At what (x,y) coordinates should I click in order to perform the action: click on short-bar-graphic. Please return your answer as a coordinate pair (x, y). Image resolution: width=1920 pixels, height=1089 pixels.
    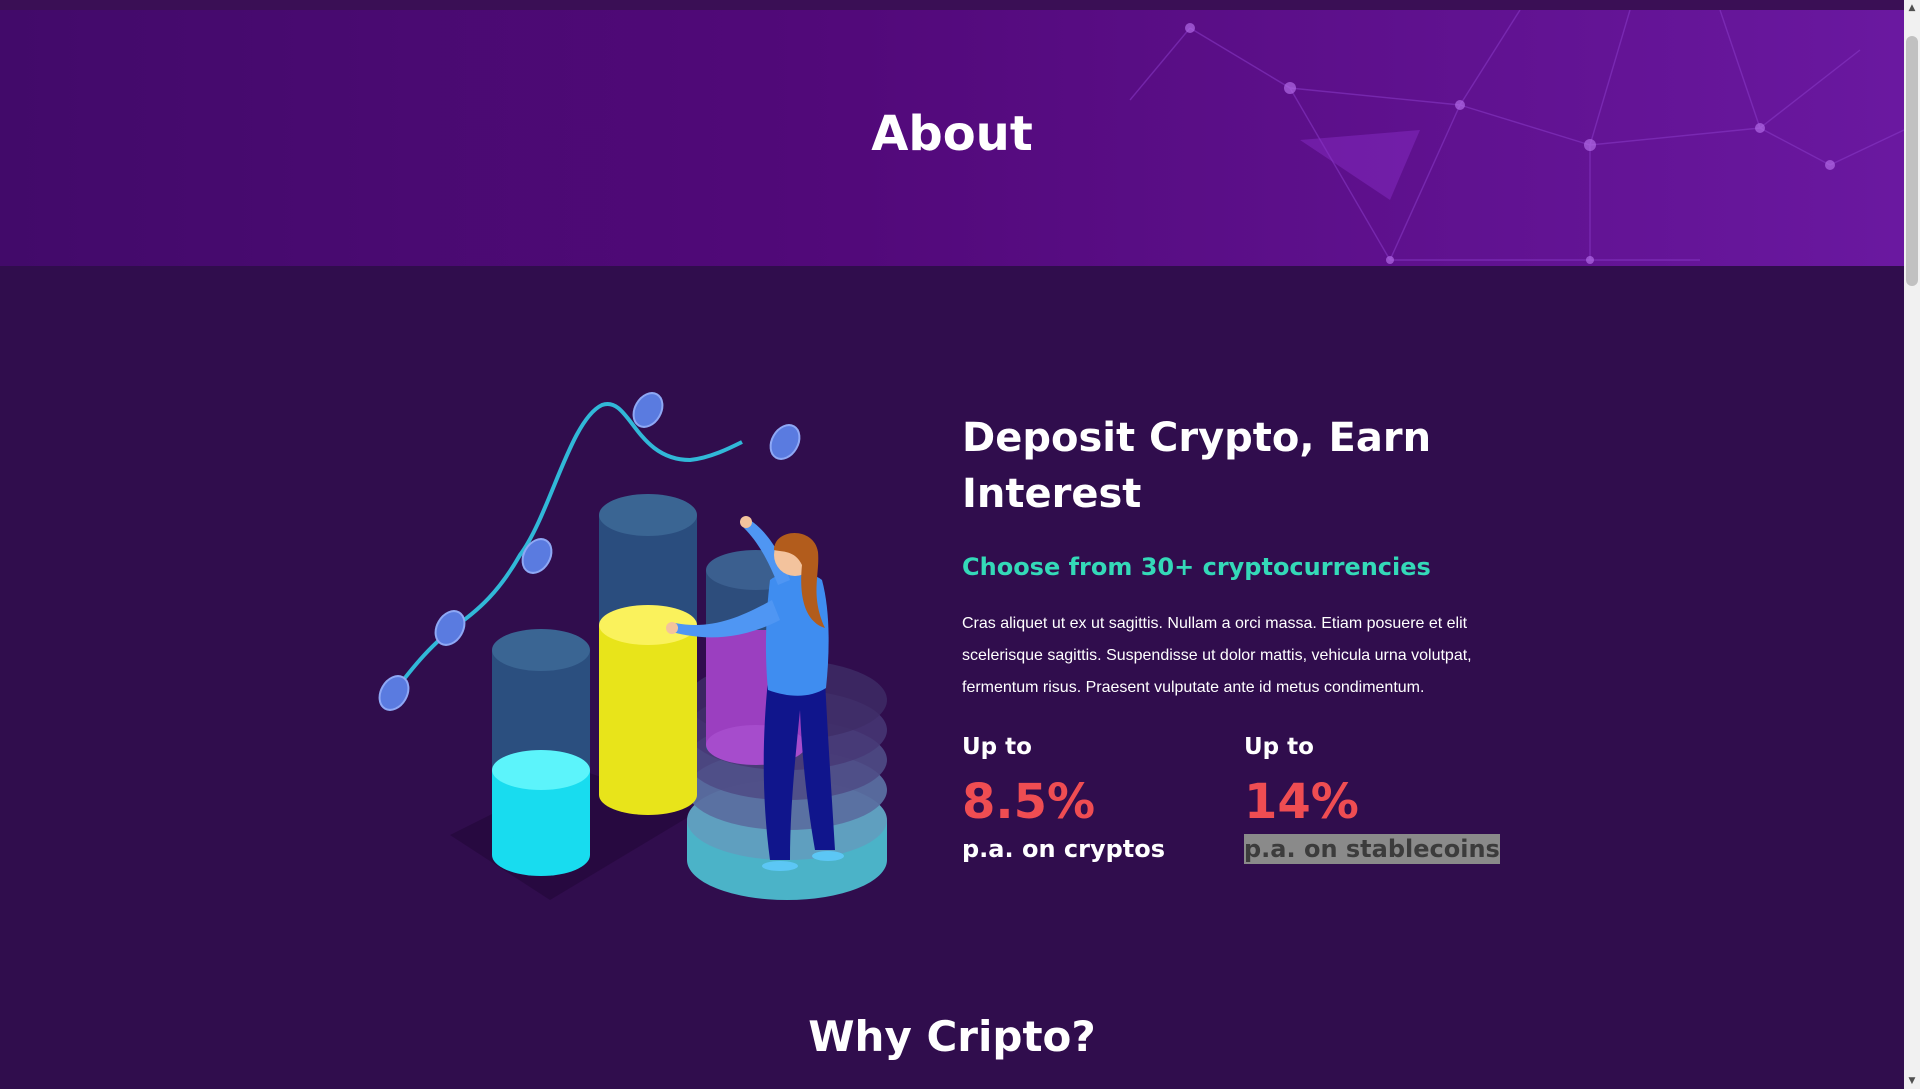
    Looking at the image, I should click on (541, 752).